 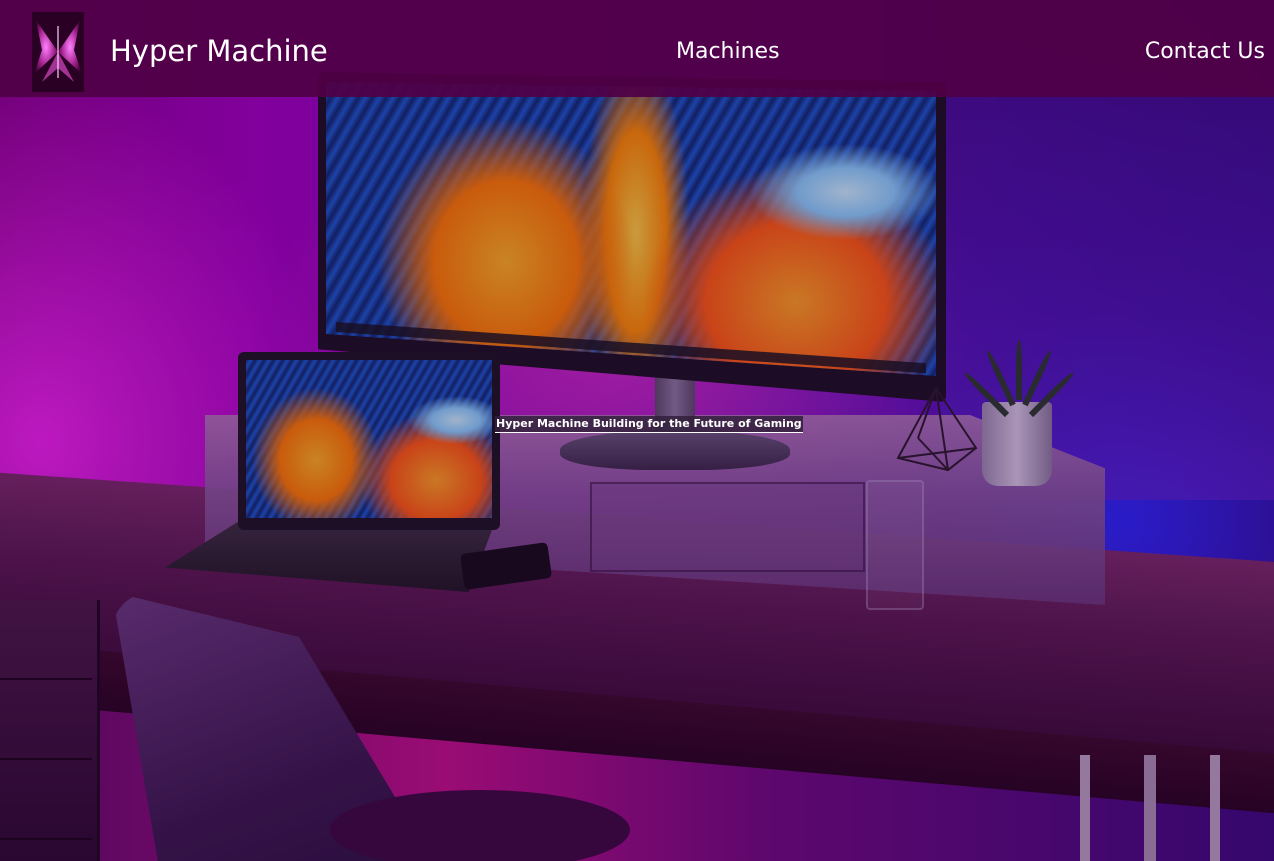 I want to click on brand-name: Hyper Machine, so click(x=219, y=51).